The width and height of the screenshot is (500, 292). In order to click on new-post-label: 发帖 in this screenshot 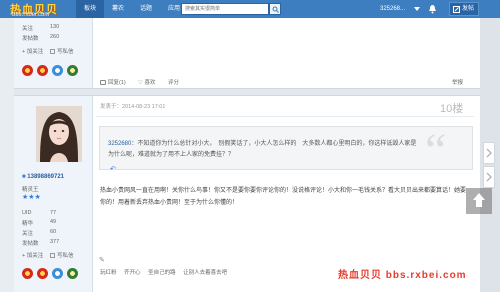, I will do `click(468, 9)`.